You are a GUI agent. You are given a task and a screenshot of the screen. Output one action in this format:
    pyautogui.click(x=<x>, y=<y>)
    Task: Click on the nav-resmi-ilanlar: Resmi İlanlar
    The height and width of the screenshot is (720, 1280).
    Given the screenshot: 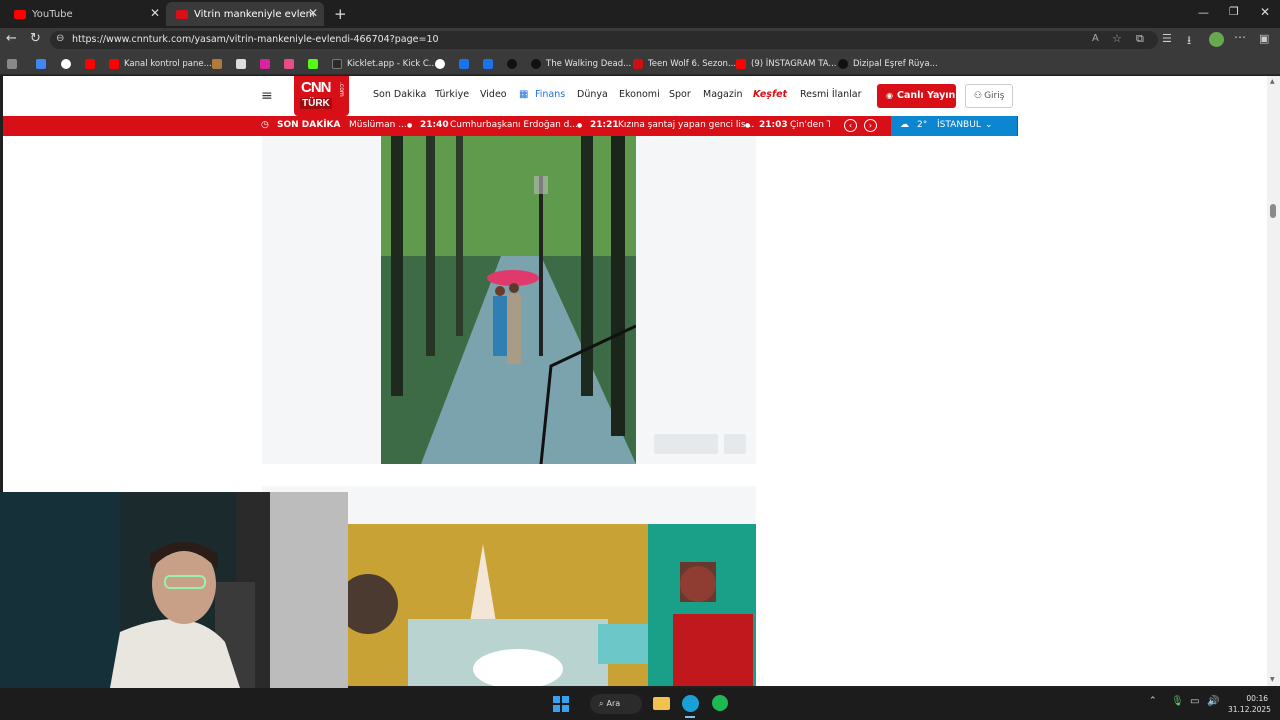 What is the action you would take?
    pyautogui.click(x=831, y=94)
    